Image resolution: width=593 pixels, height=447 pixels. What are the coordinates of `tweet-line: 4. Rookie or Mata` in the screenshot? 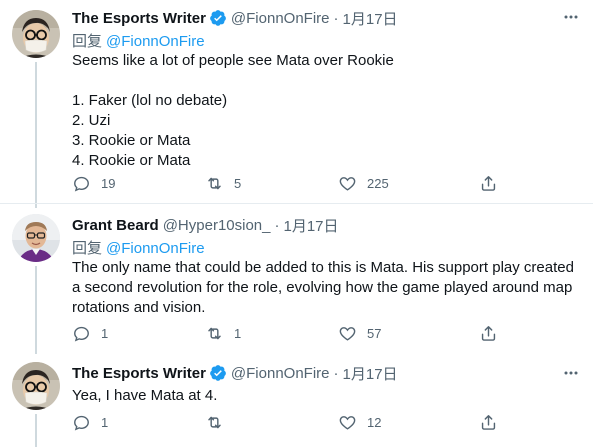 It's located at (131, 160).